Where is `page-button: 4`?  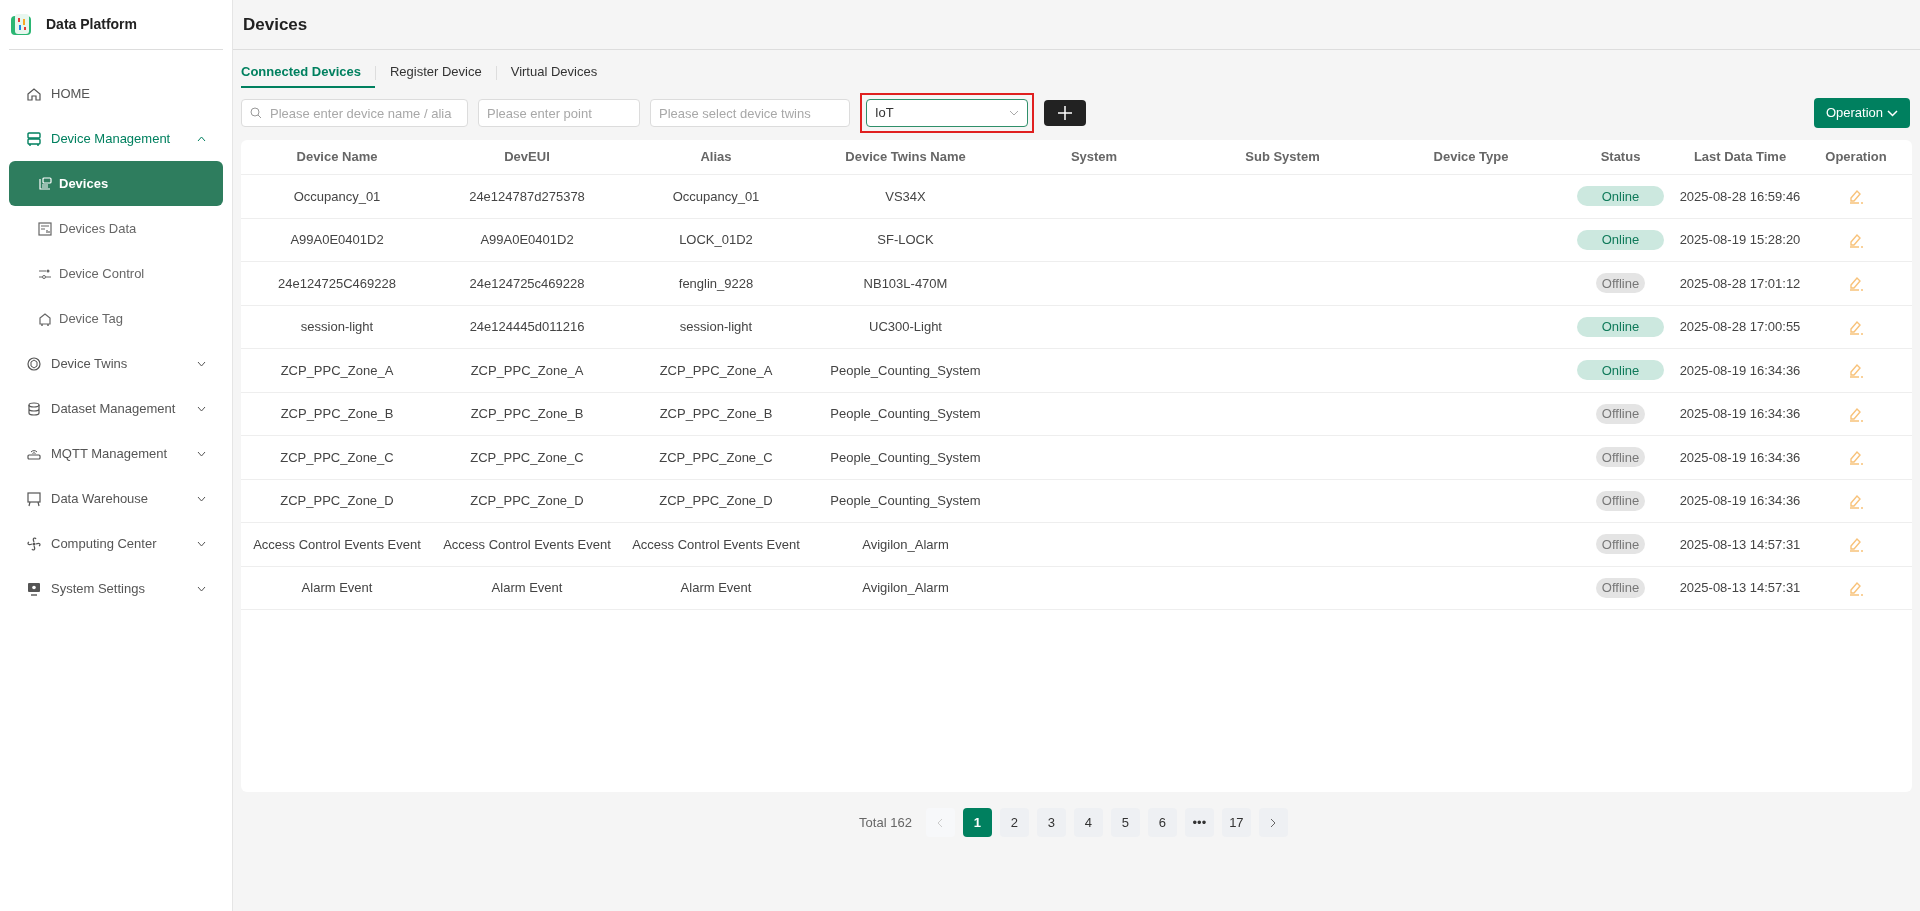 page-button: 4 is located at coordinates (1088, 822).